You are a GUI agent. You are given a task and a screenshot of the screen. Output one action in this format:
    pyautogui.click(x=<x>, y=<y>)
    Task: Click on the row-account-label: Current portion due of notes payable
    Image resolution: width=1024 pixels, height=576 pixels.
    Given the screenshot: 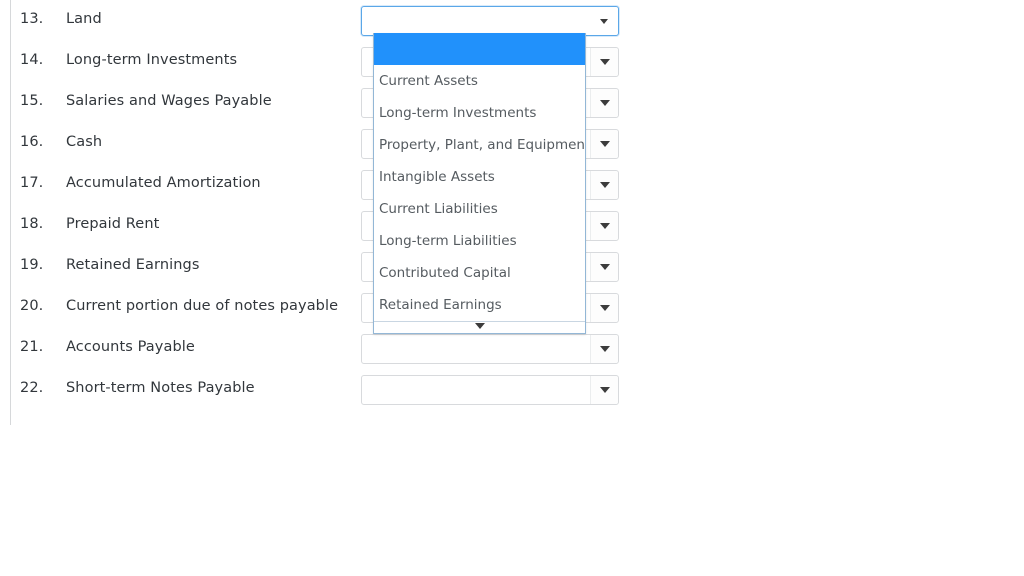 What is the action you would take?
    pyautogui.click(x=202, y=306)
    